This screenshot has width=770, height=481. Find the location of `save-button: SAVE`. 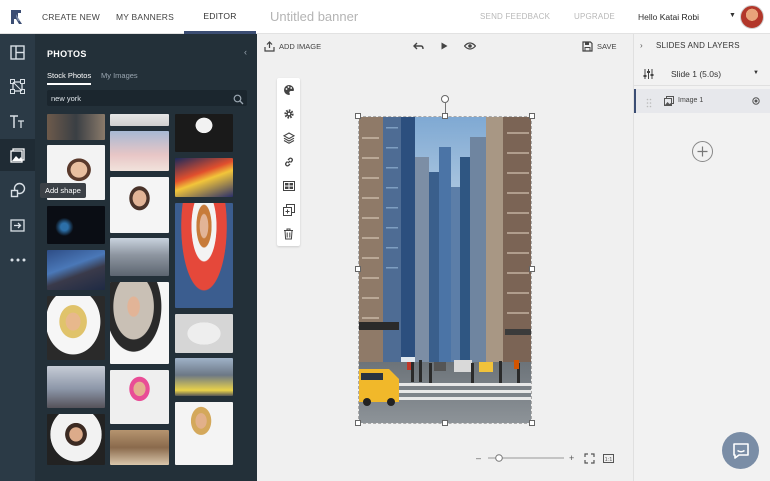

save-button: SAVE is located at coordinates (599, 46).